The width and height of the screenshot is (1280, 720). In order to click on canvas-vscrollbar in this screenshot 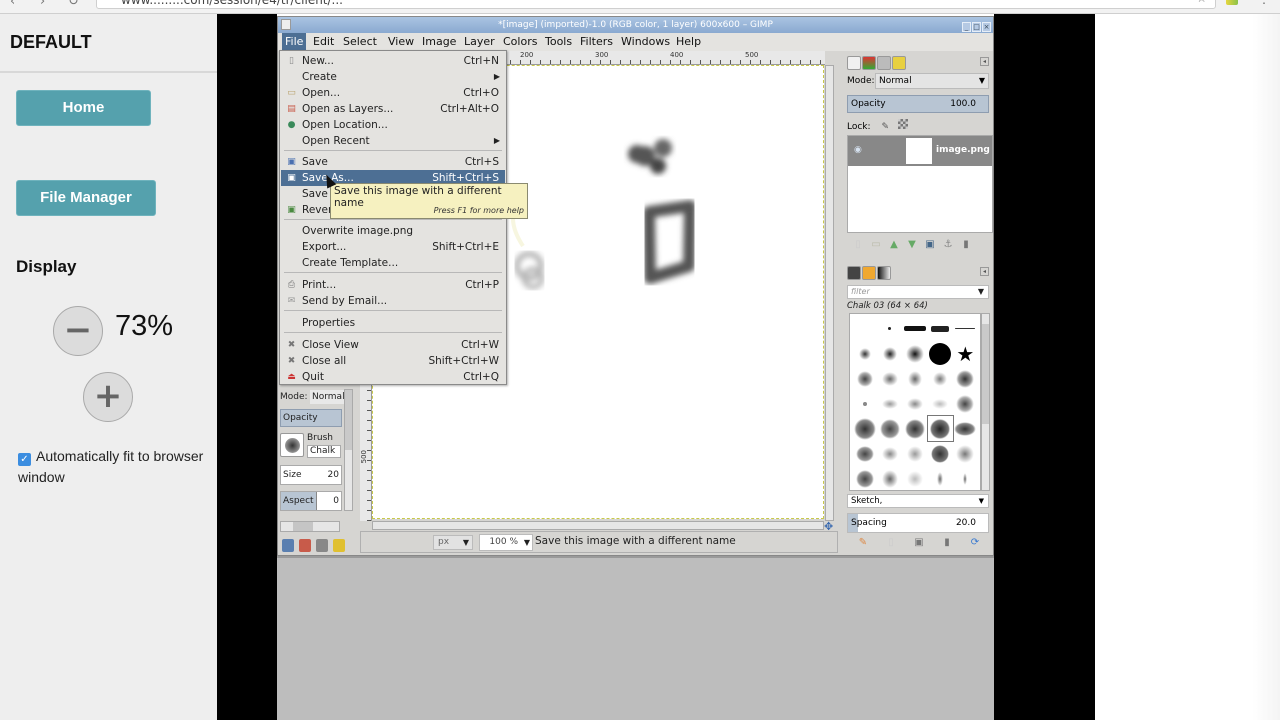, I will do `click(829, 293)`.